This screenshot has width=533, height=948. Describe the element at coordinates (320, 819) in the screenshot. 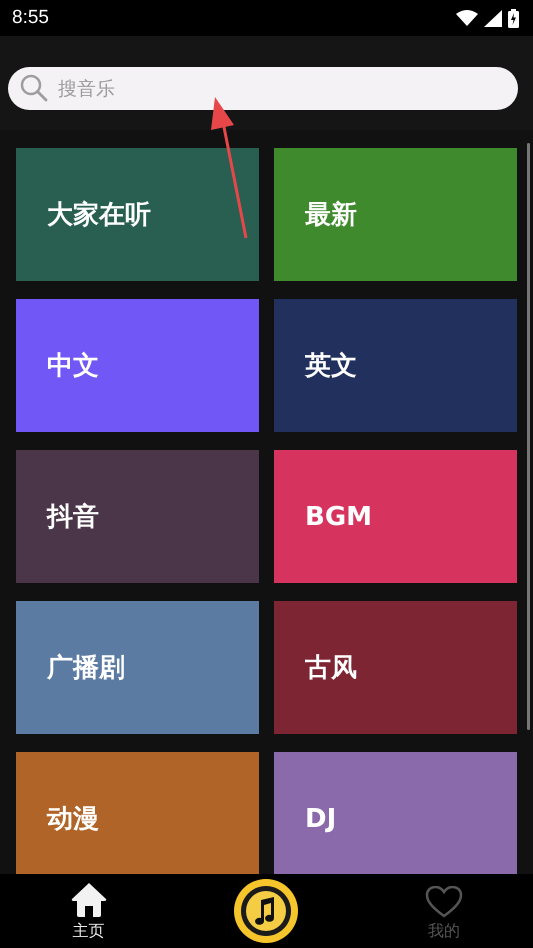

I see `category-label: DJ` at that location.